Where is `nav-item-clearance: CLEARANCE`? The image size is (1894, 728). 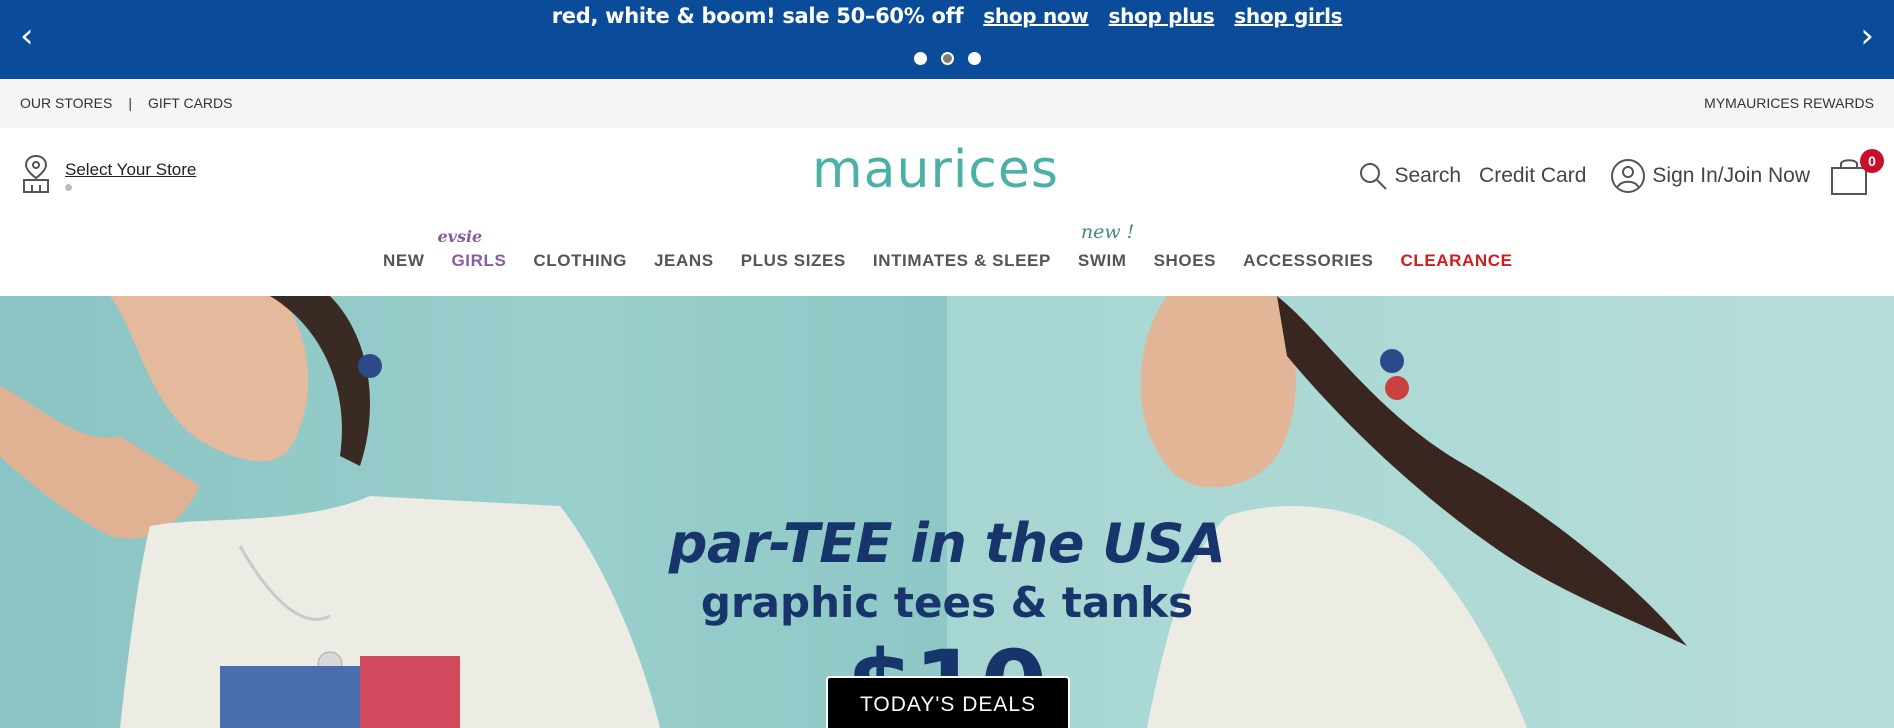
nav-item-clearance: CLEARANCE is located at coordinates (1456, 261).